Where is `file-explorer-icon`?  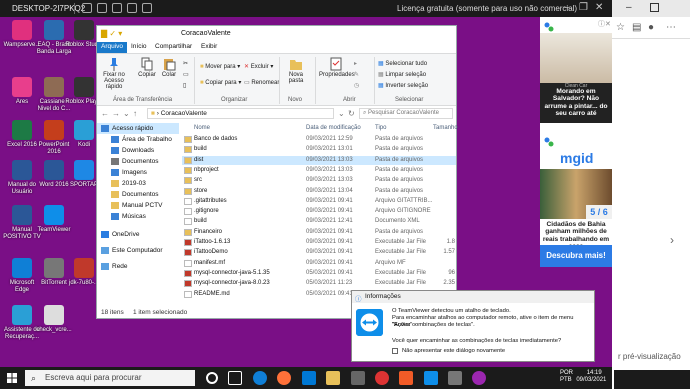 file-explorer-icon is located at coordinates (333, 378).